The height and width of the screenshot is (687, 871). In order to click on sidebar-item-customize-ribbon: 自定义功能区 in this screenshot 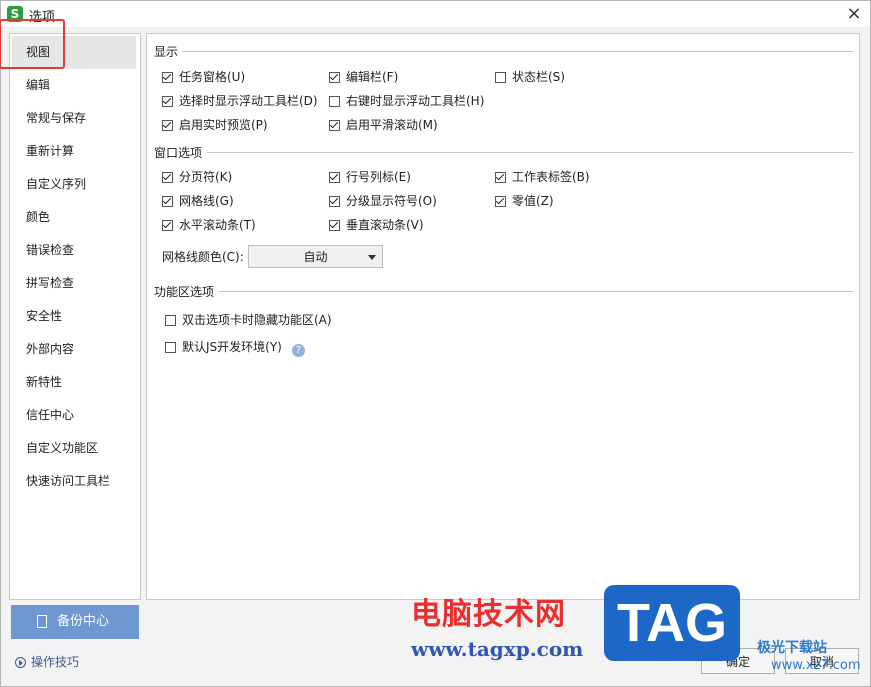, I will do `click(75, 448)`.